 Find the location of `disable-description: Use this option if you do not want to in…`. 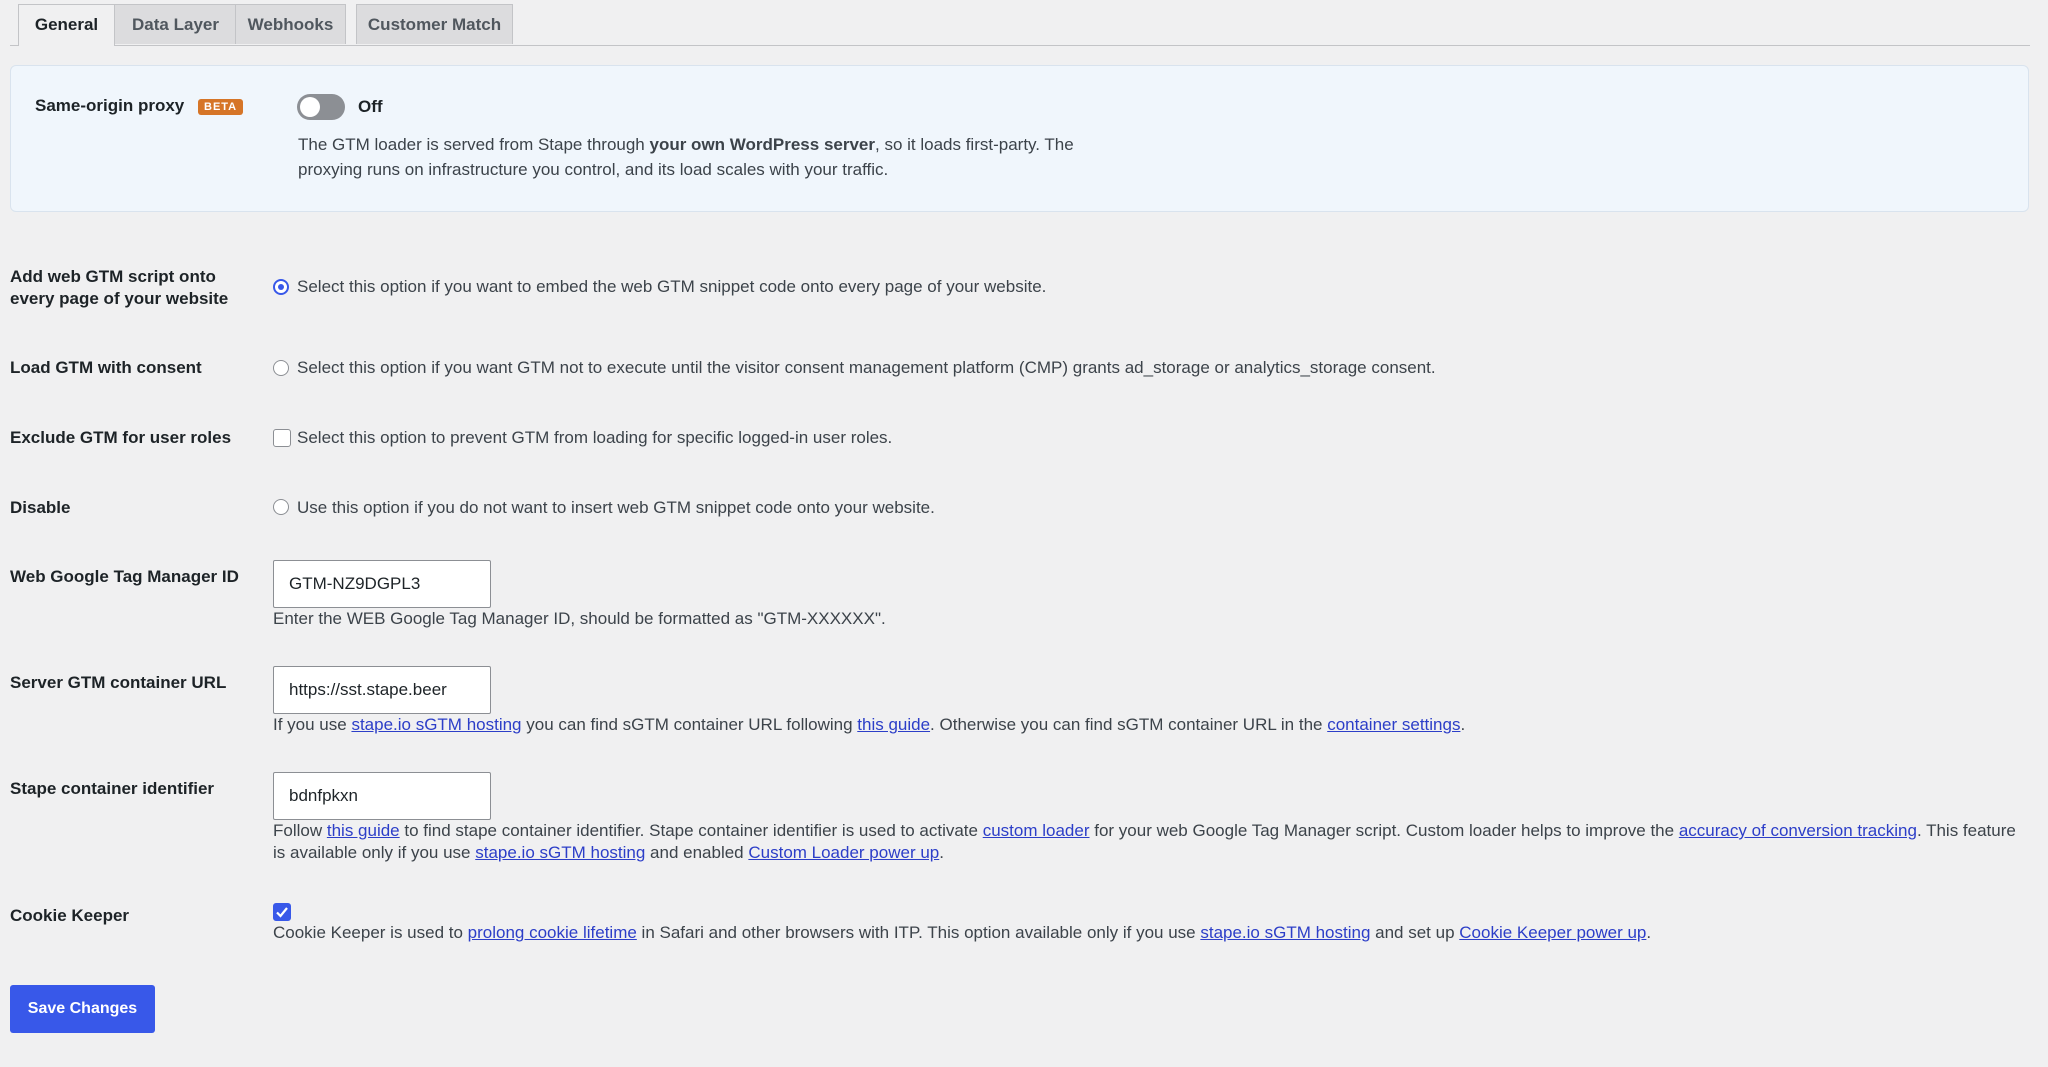

disable-description: Use this option if you do not want to in… is located at coordinates (616, 507).